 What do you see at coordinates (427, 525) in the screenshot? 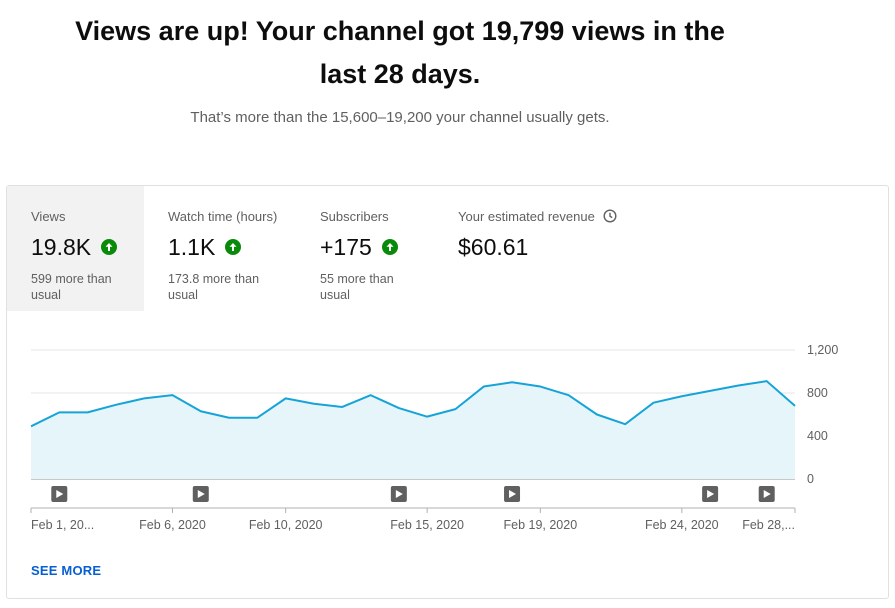
I see `x-tick-label: Feb 15, 2020` at bounding box center [427, 525].